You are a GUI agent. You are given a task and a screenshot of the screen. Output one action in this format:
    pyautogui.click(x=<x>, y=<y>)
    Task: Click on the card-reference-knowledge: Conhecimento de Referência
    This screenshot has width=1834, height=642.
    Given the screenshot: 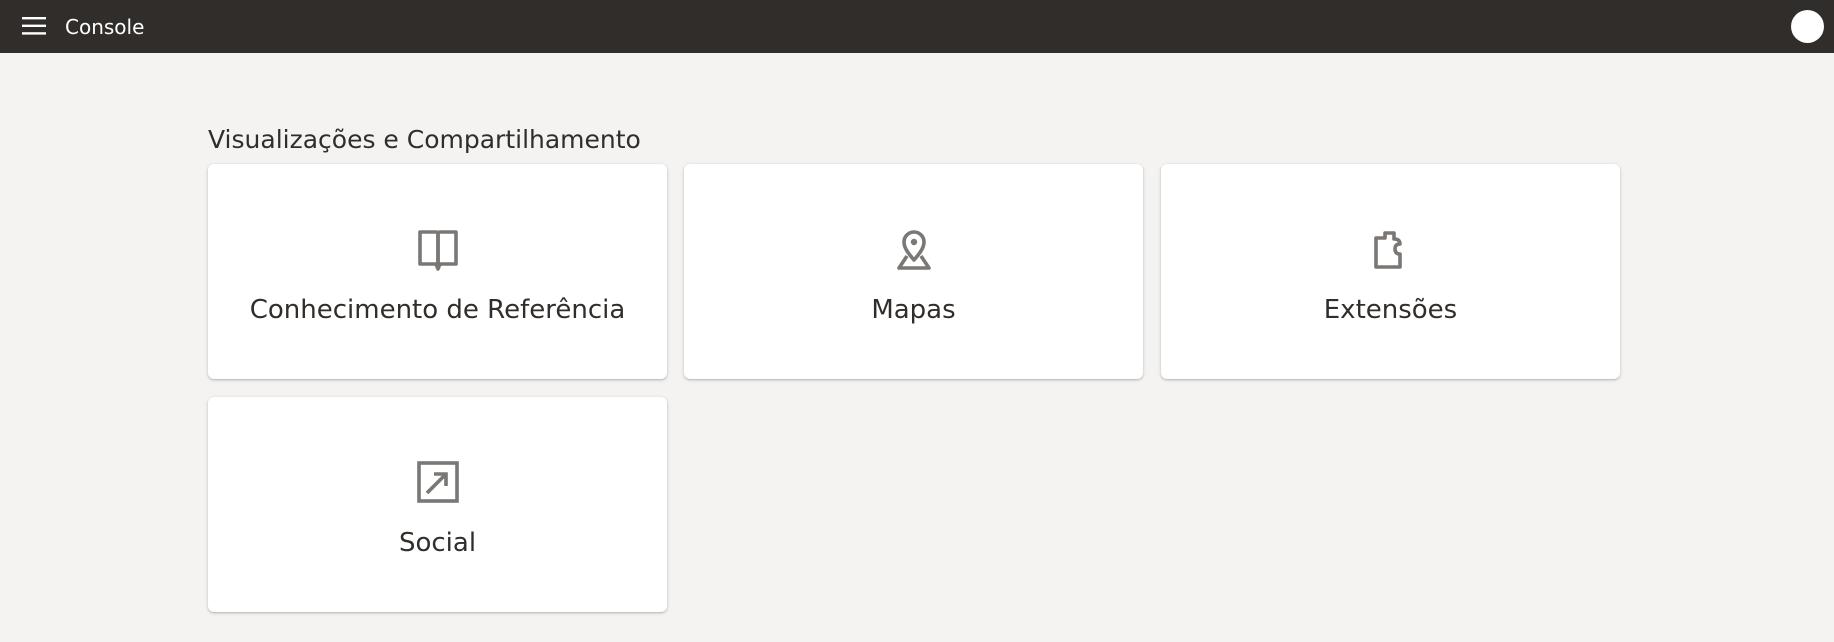 What is the action you would take?
    pyautogui.click(x=437, y=271)
    